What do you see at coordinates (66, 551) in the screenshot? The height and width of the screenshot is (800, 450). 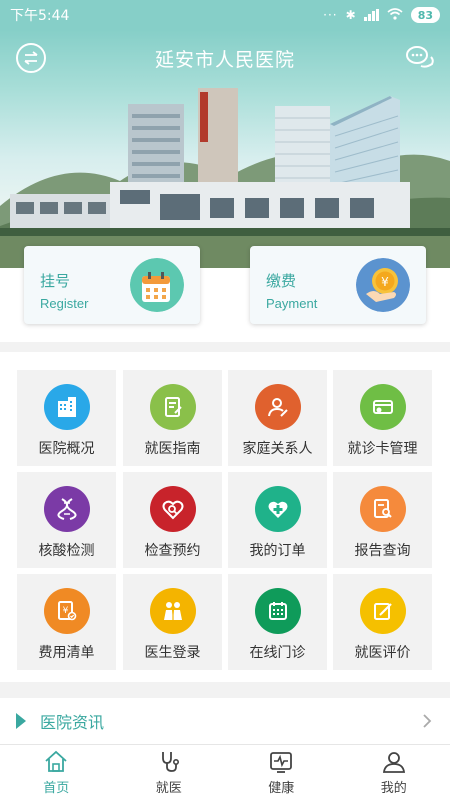 I see `grid-label: 核酸检测` at bounding box center [66, 551].